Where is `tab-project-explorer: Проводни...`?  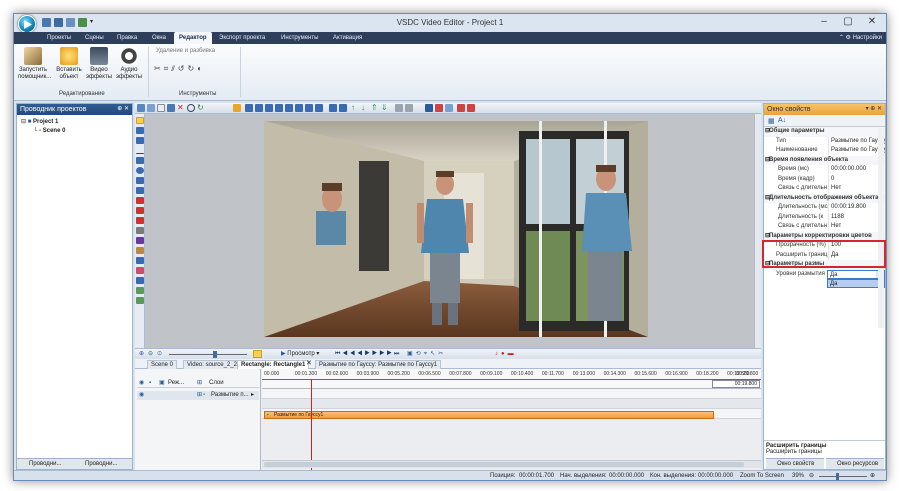 tab-project-explorer: Проводни... is located at coordinates (40, 464).